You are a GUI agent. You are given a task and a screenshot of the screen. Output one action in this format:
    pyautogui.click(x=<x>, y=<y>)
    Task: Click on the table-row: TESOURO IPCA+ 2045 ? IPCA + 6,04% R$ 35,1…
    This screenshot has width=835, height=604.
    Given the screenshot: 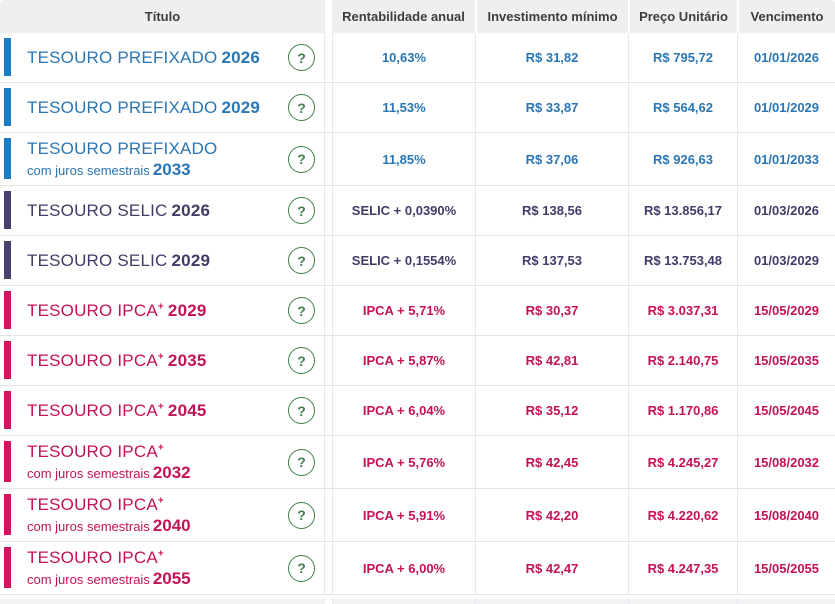 What is the action you would take?
    pyautogui.click(x=417, y=411)
    